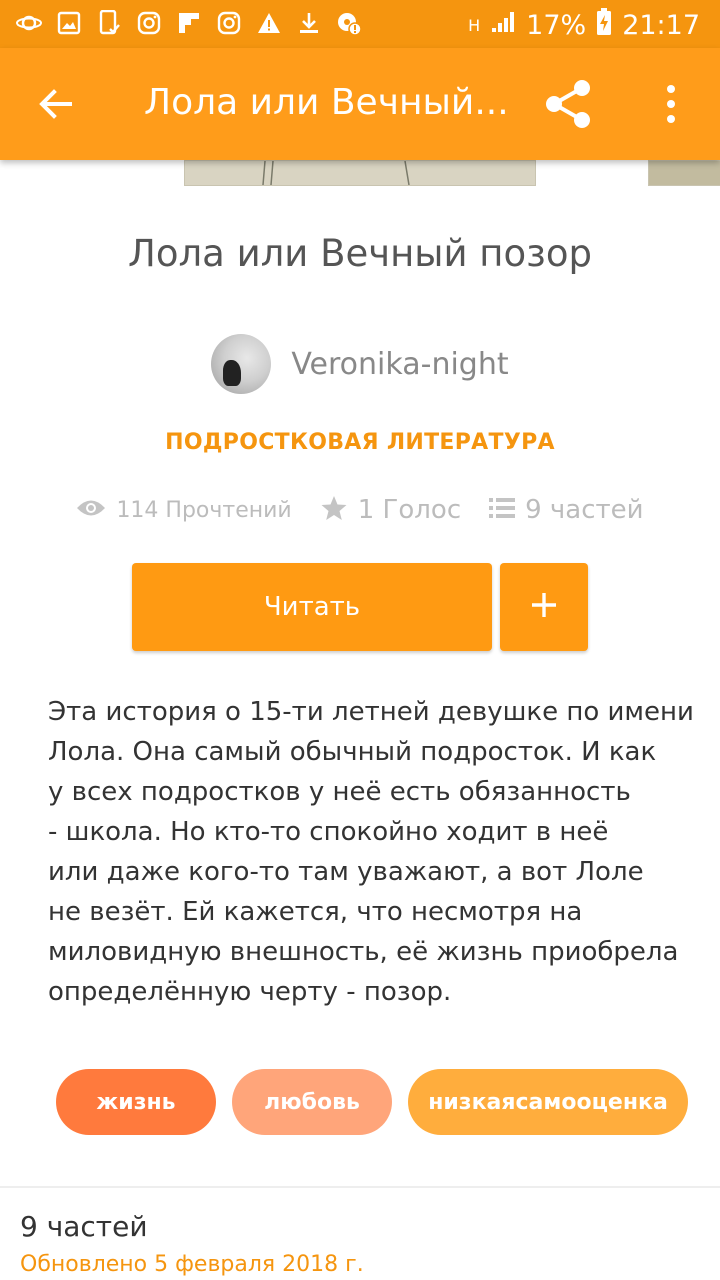 This screenshot has height=1280, width=720. I want to click on category-link: ПОДРОСТКОВАЯ ЛИТЕРАТУРА, so click(360, 442).